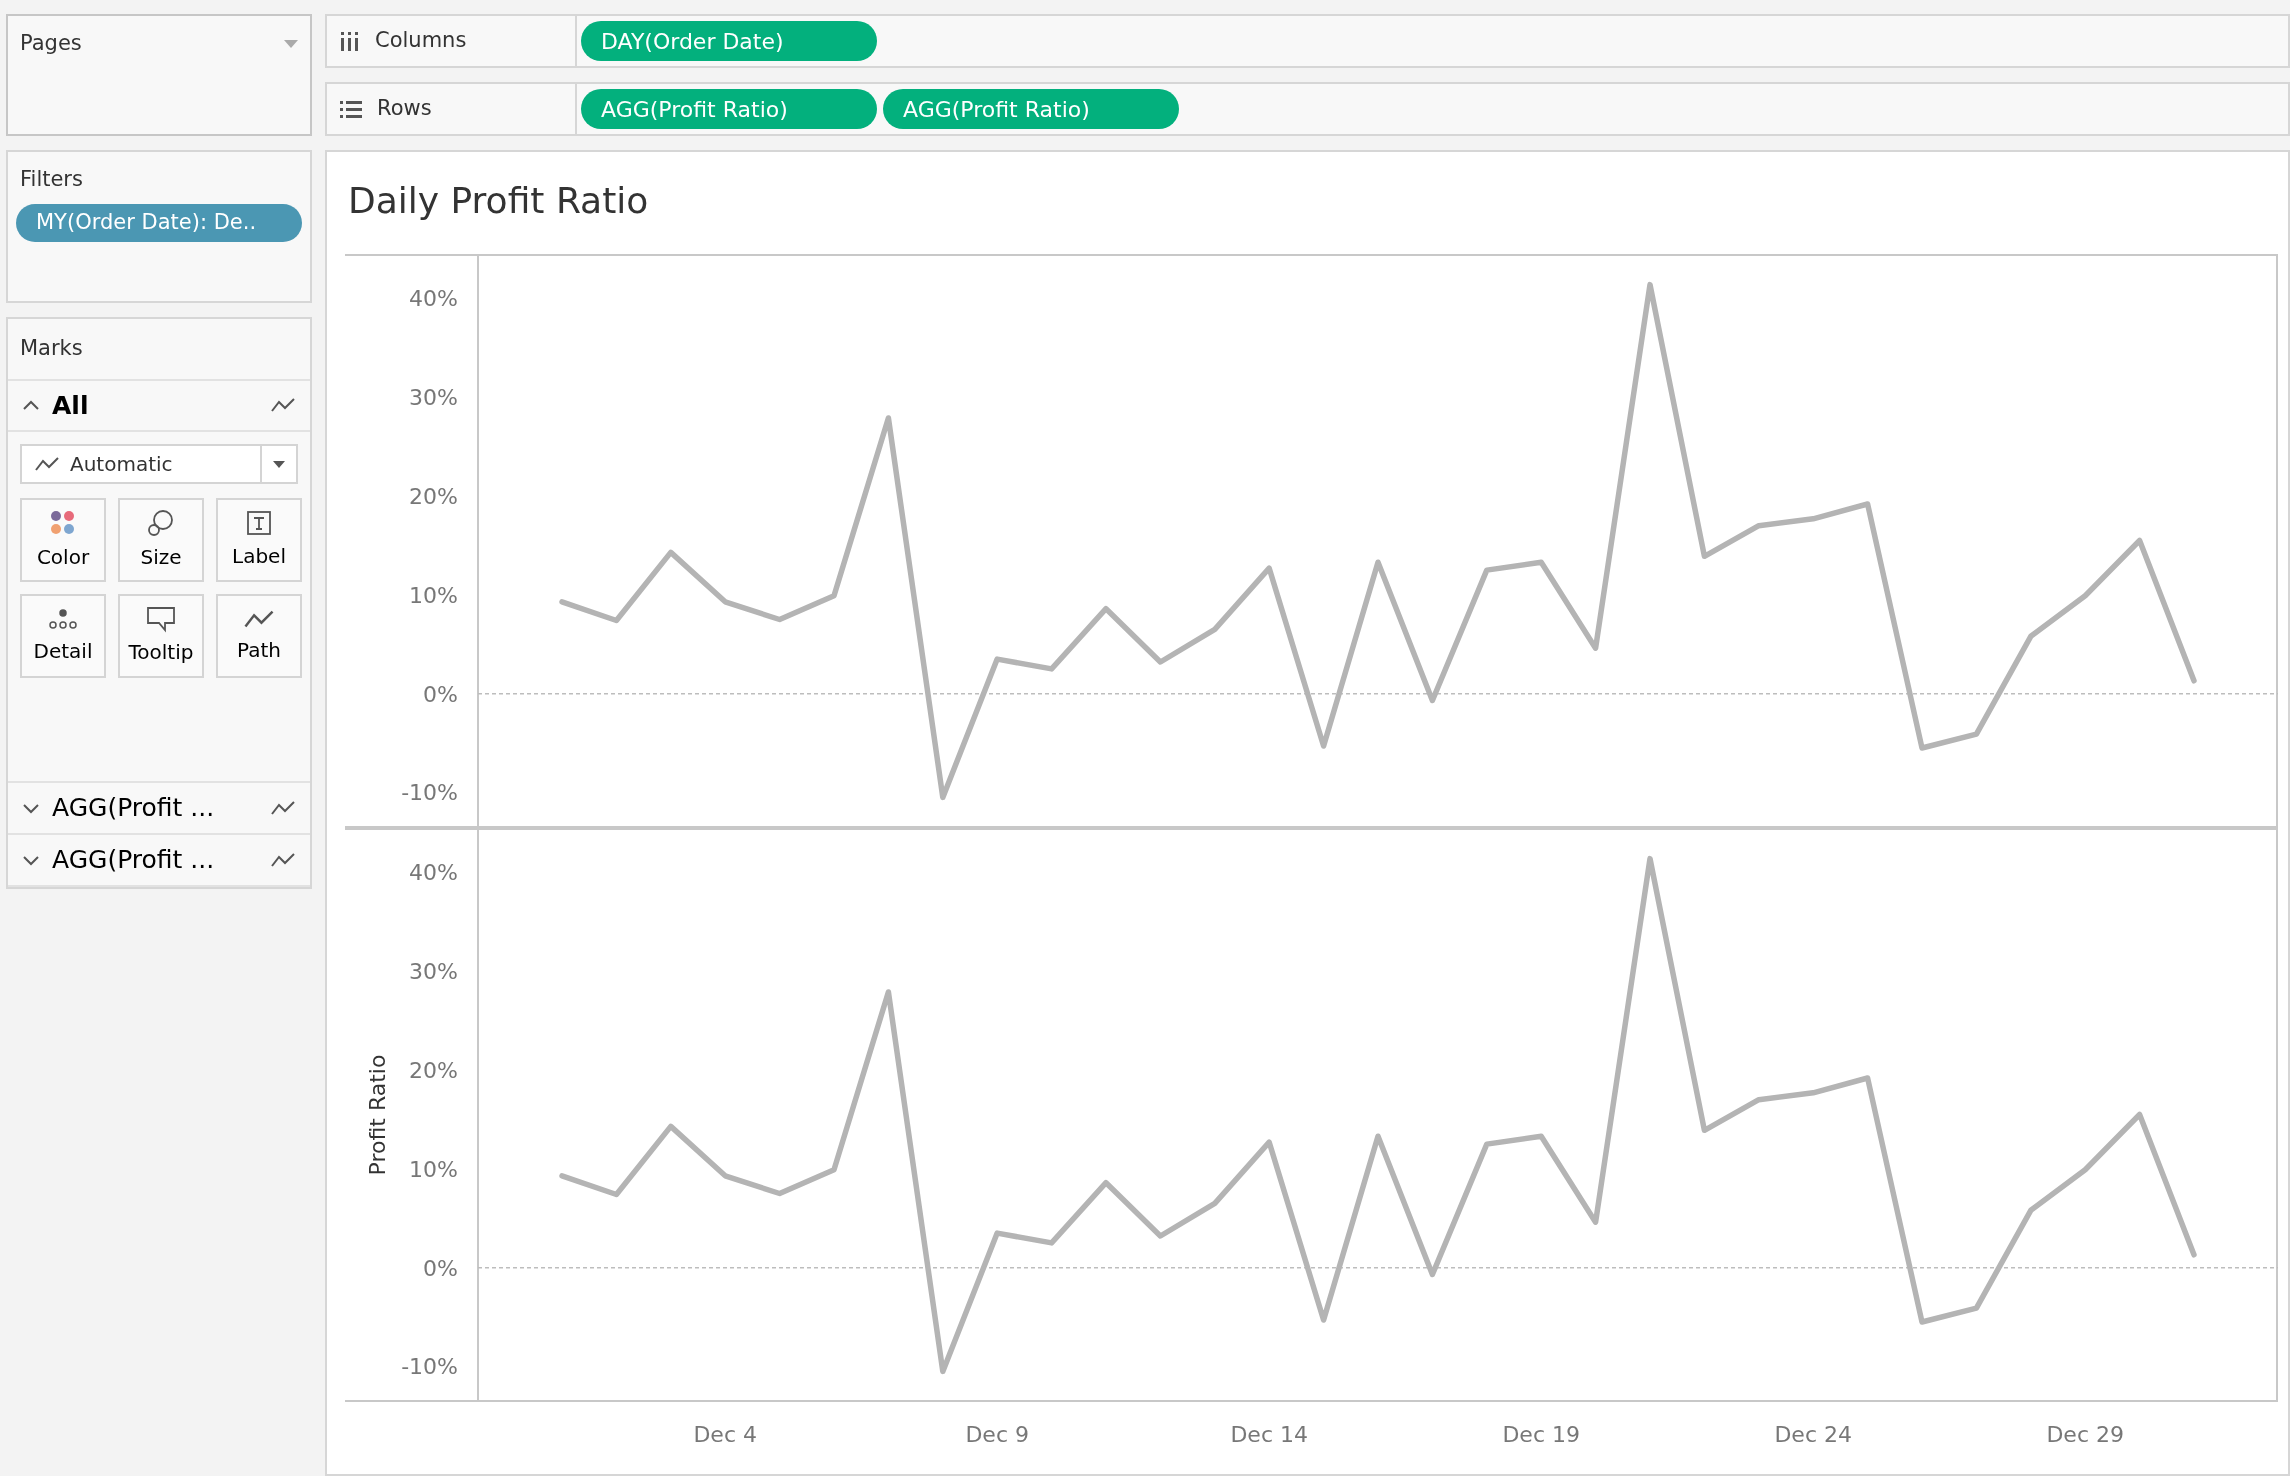 The width and height of the screenshot is (2290, 1476). I want to click on x-axis-tick-label: Dec 14, so click(1269, 1434).